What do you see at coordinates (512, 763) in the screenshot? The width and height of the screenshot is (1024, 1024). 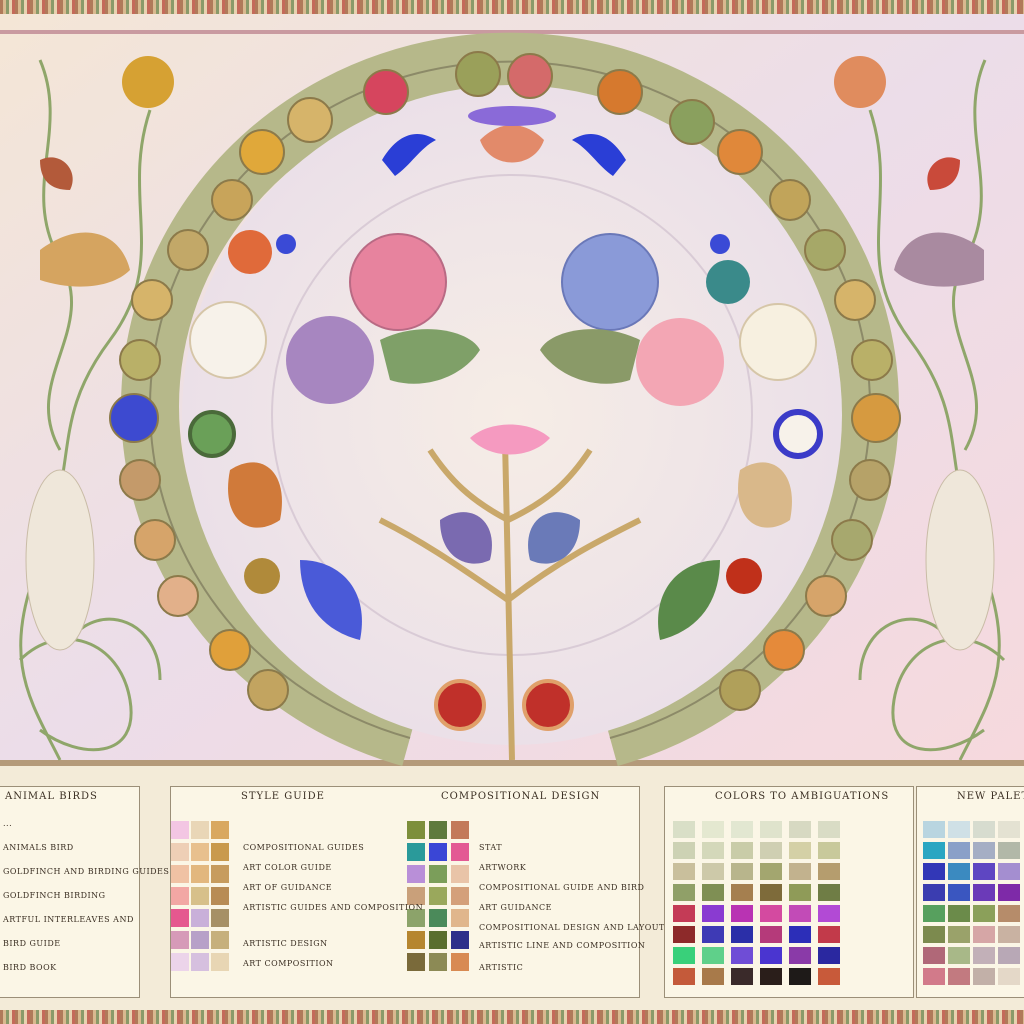 I see `mural-bottom-edge` at bounding box center [512, 763].